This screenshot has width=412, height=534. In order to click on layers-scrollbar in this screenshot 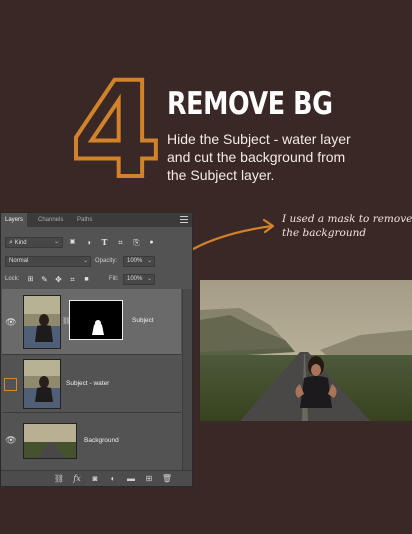, I will do `click(187, 387)`.